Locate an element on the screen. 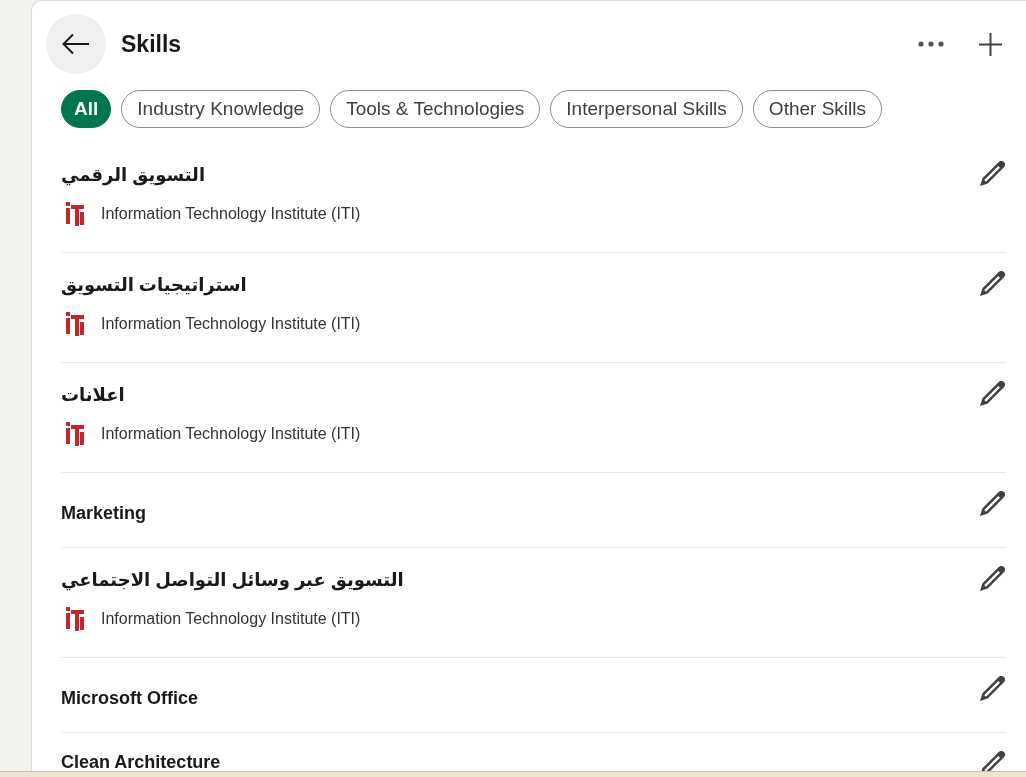  skill-name: التسويق الرقمي is located at coordinates (134, 175).